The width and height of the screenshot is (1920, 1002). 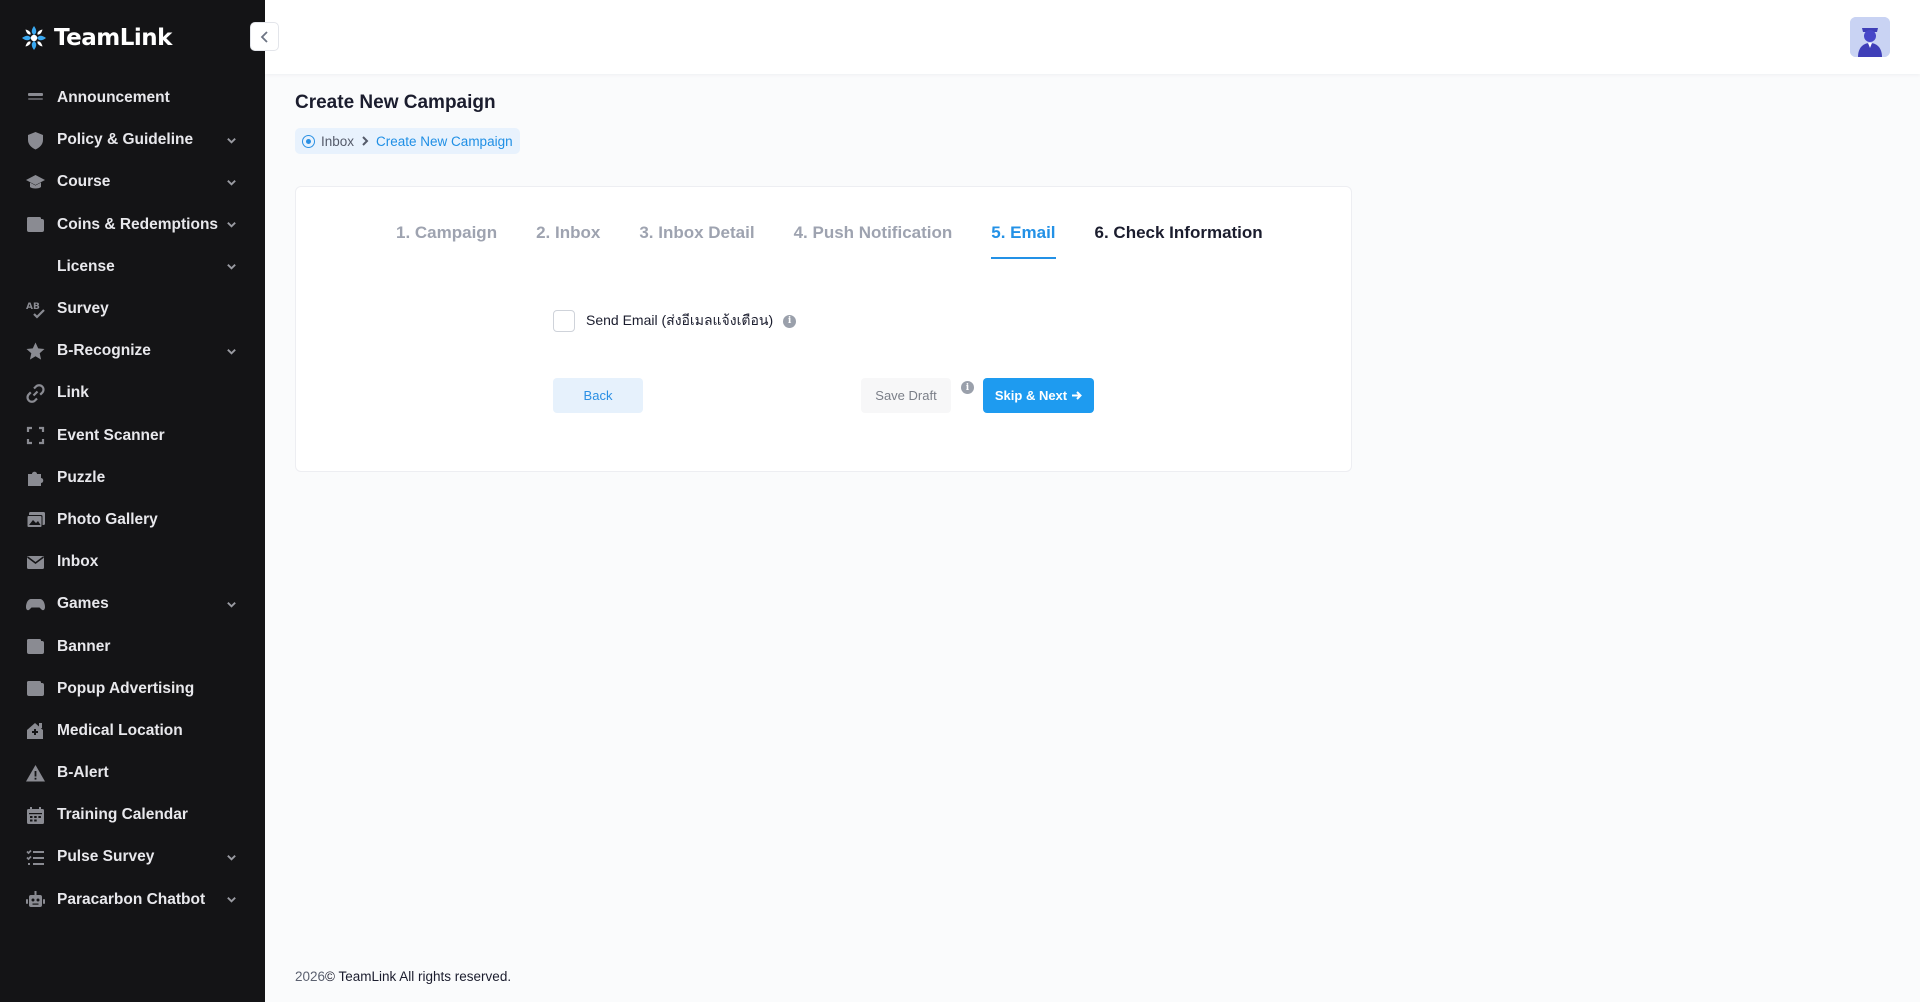 I want to click on calendar-icon, so click(x=35, y=815).